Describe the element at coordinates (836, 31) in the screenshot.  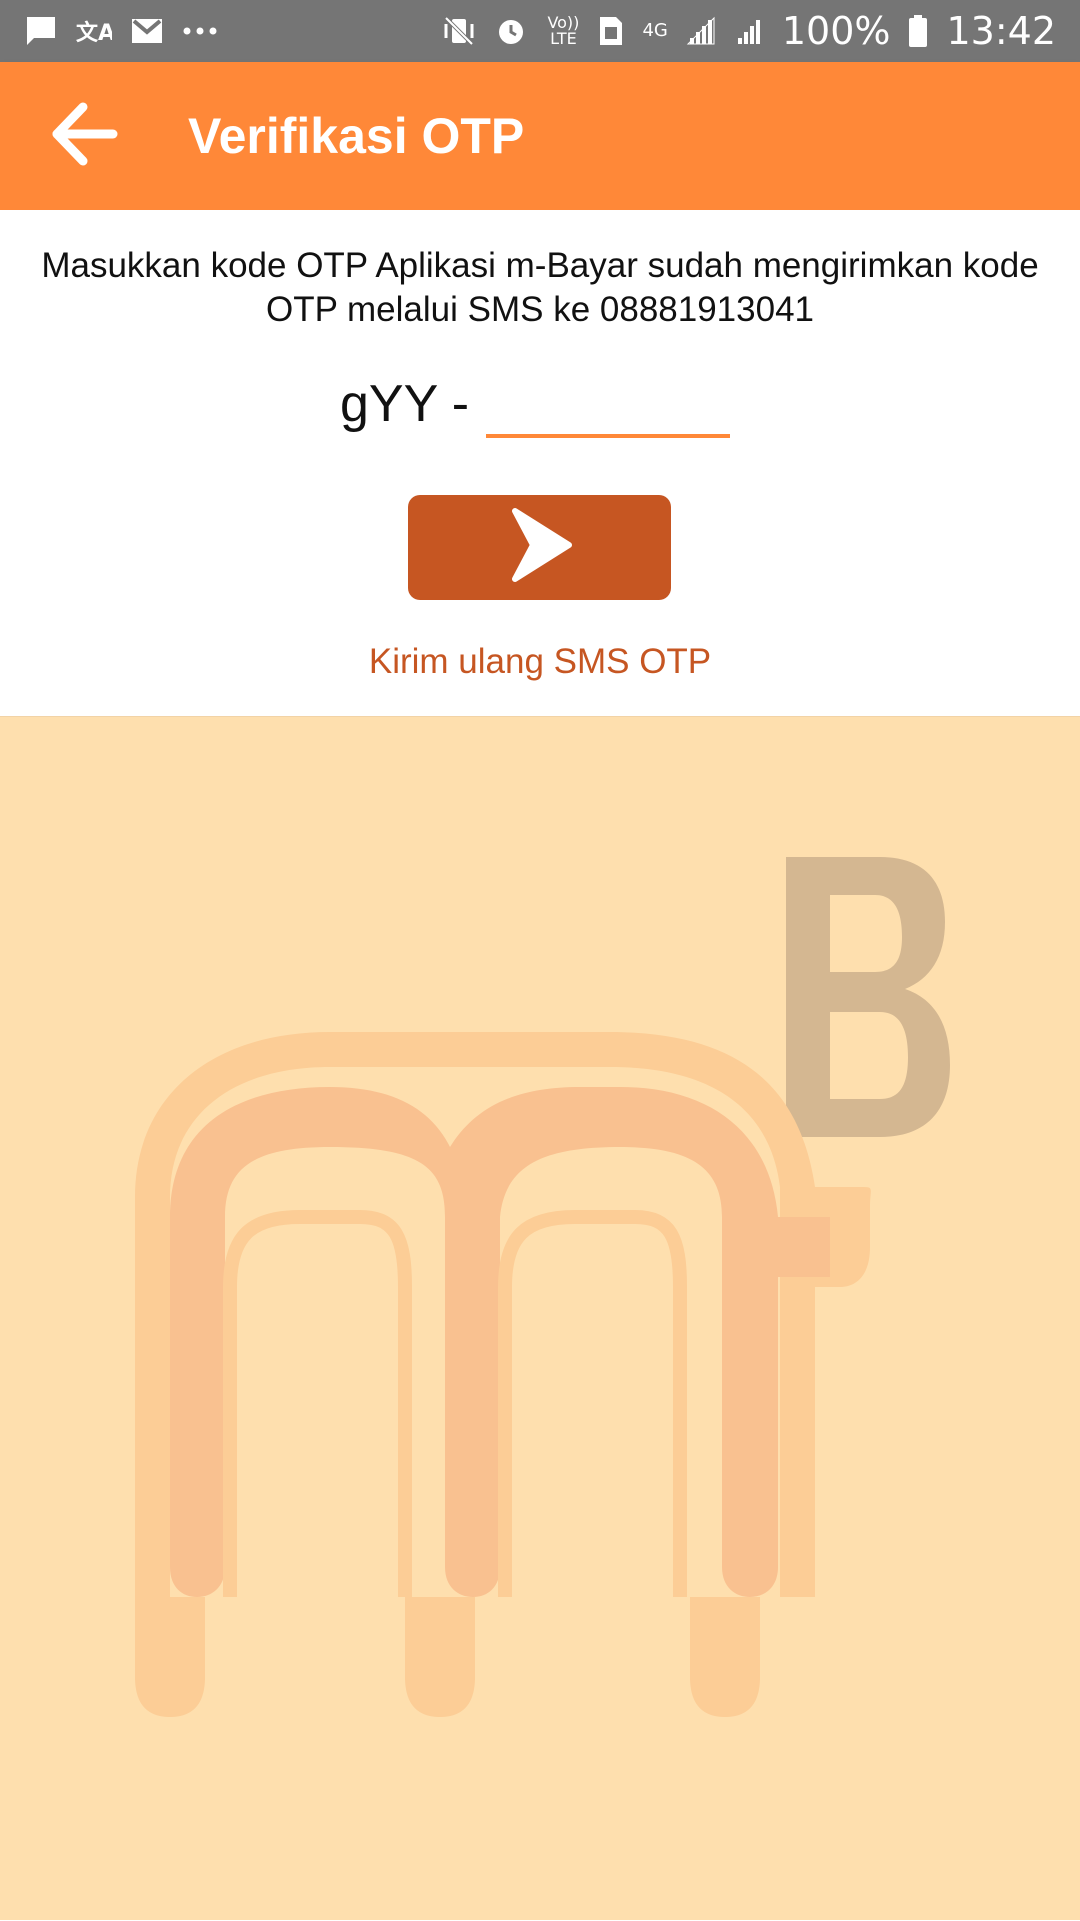
I see `battery-percent: 100%` at that location.